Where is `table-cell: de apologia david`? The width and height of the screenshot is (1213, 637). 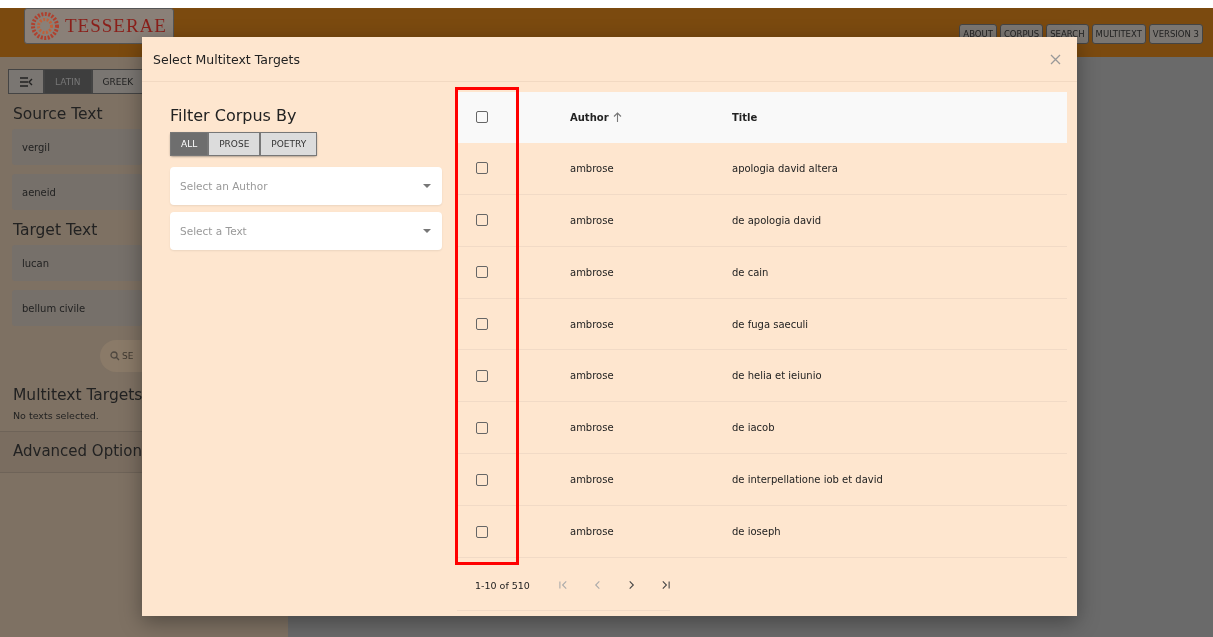
table-cell: de apologia david is located at coordinates (777, 220).